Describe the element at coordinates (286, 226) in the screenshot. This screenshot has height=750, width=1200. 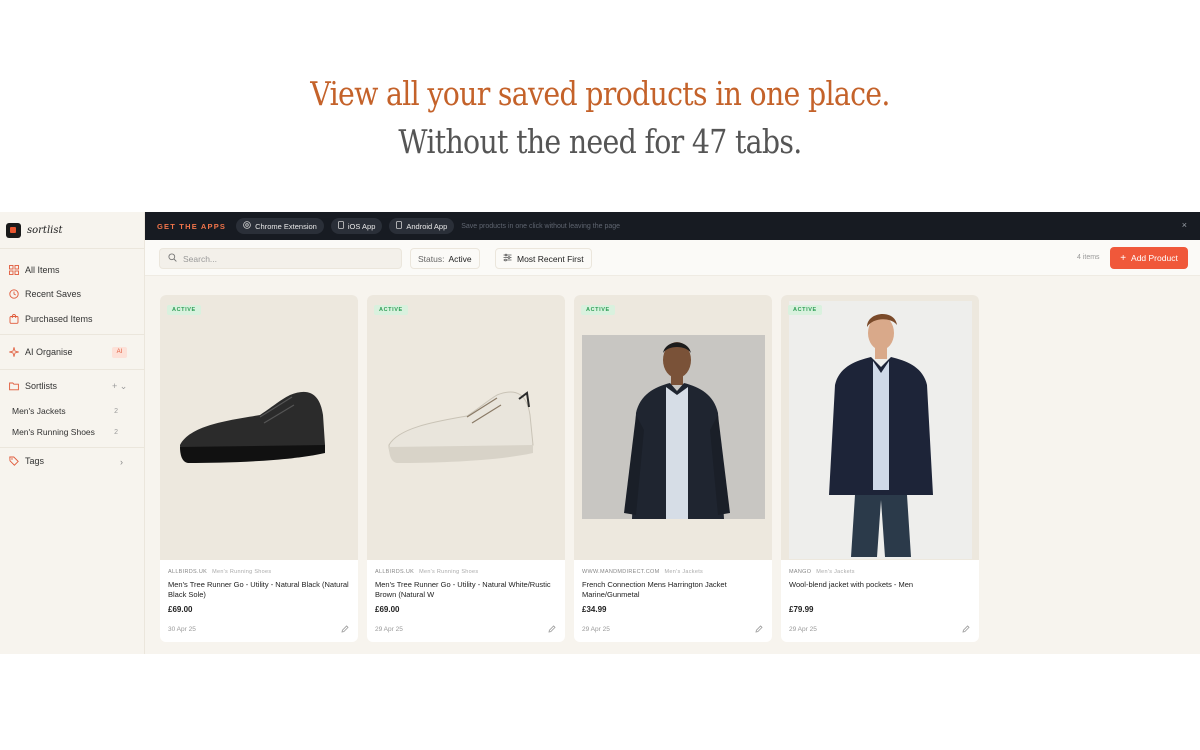
I see `chrome-extension-label: Chrome Extension` at that location.